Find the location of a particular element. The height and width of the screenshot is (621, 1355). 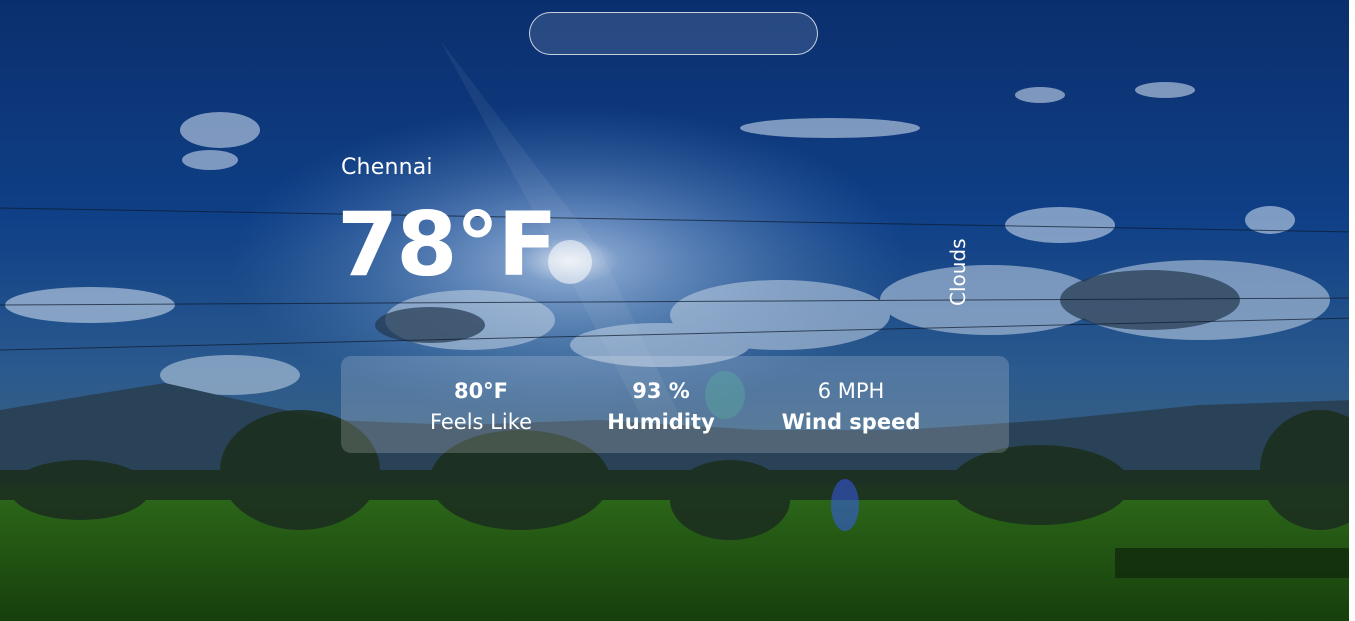

weather-condition: Clouds is located at coordinates (958, 272).